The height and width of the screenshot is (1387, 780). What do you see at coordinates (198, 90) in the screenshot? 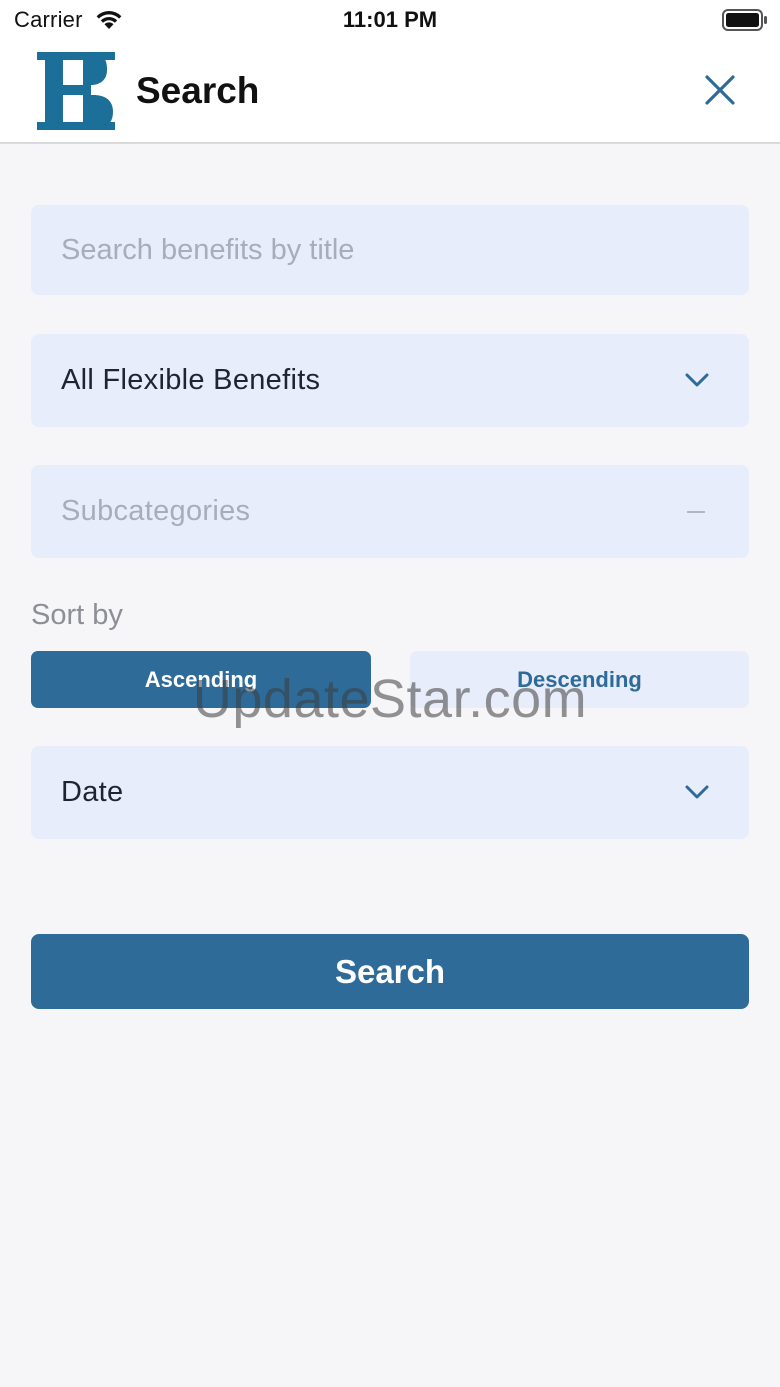
I see `page-title: Search` at bounding box center [198, 90].